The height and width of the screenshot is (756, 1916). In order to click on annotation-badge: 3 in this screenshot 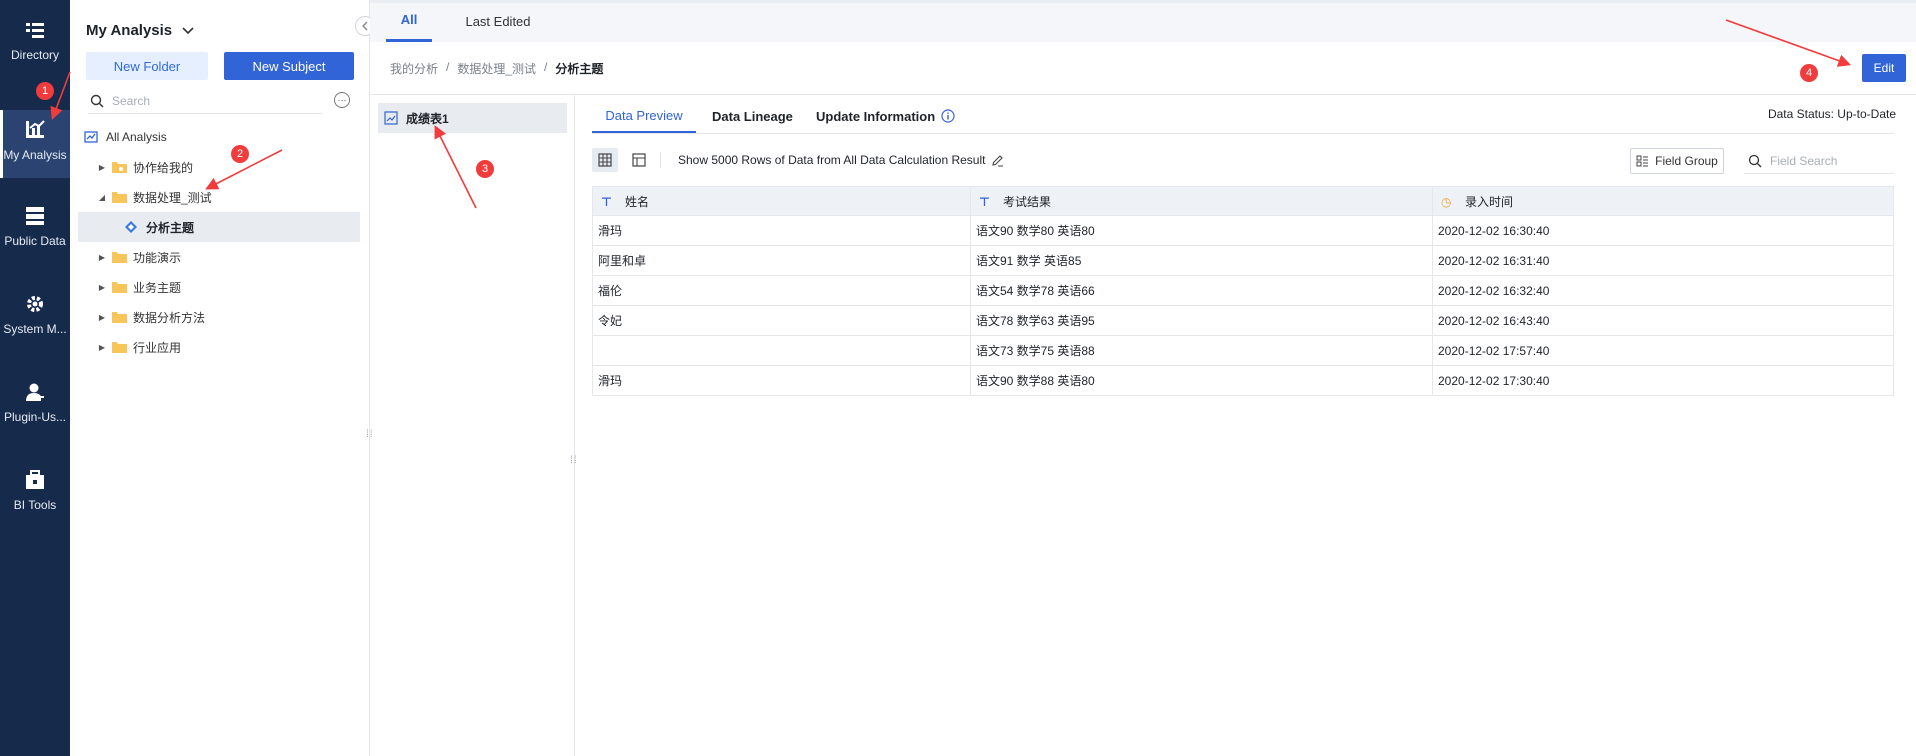, I will do `click(485, 169)`.